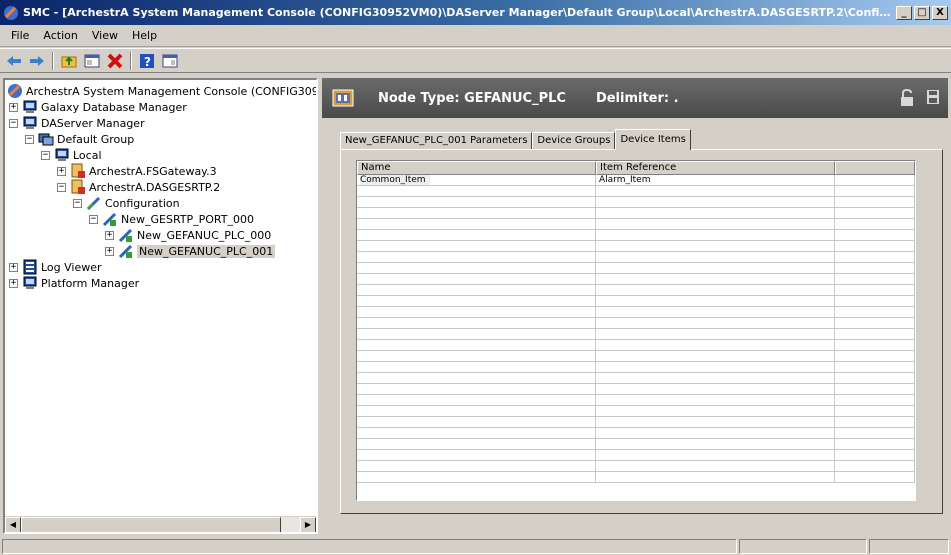 This screenshot has height=555, width=951. What do you see at coordinates (875, 180) in the screenshot?
I see `cell-extra` at bounding box center [875, 180].